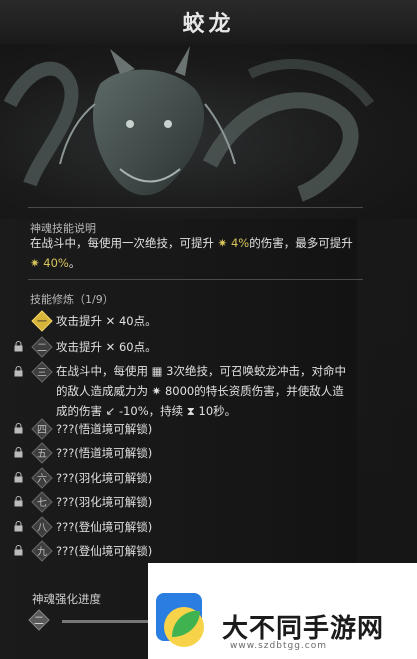  Describe the element at coordinates (200, 253) in the screenshot. I see `skill-desc-text: 在战斗中，每使用一次绝技，可提升 ✷ 4%的伤害，最多可提升 ✷ 40%。` at that location.